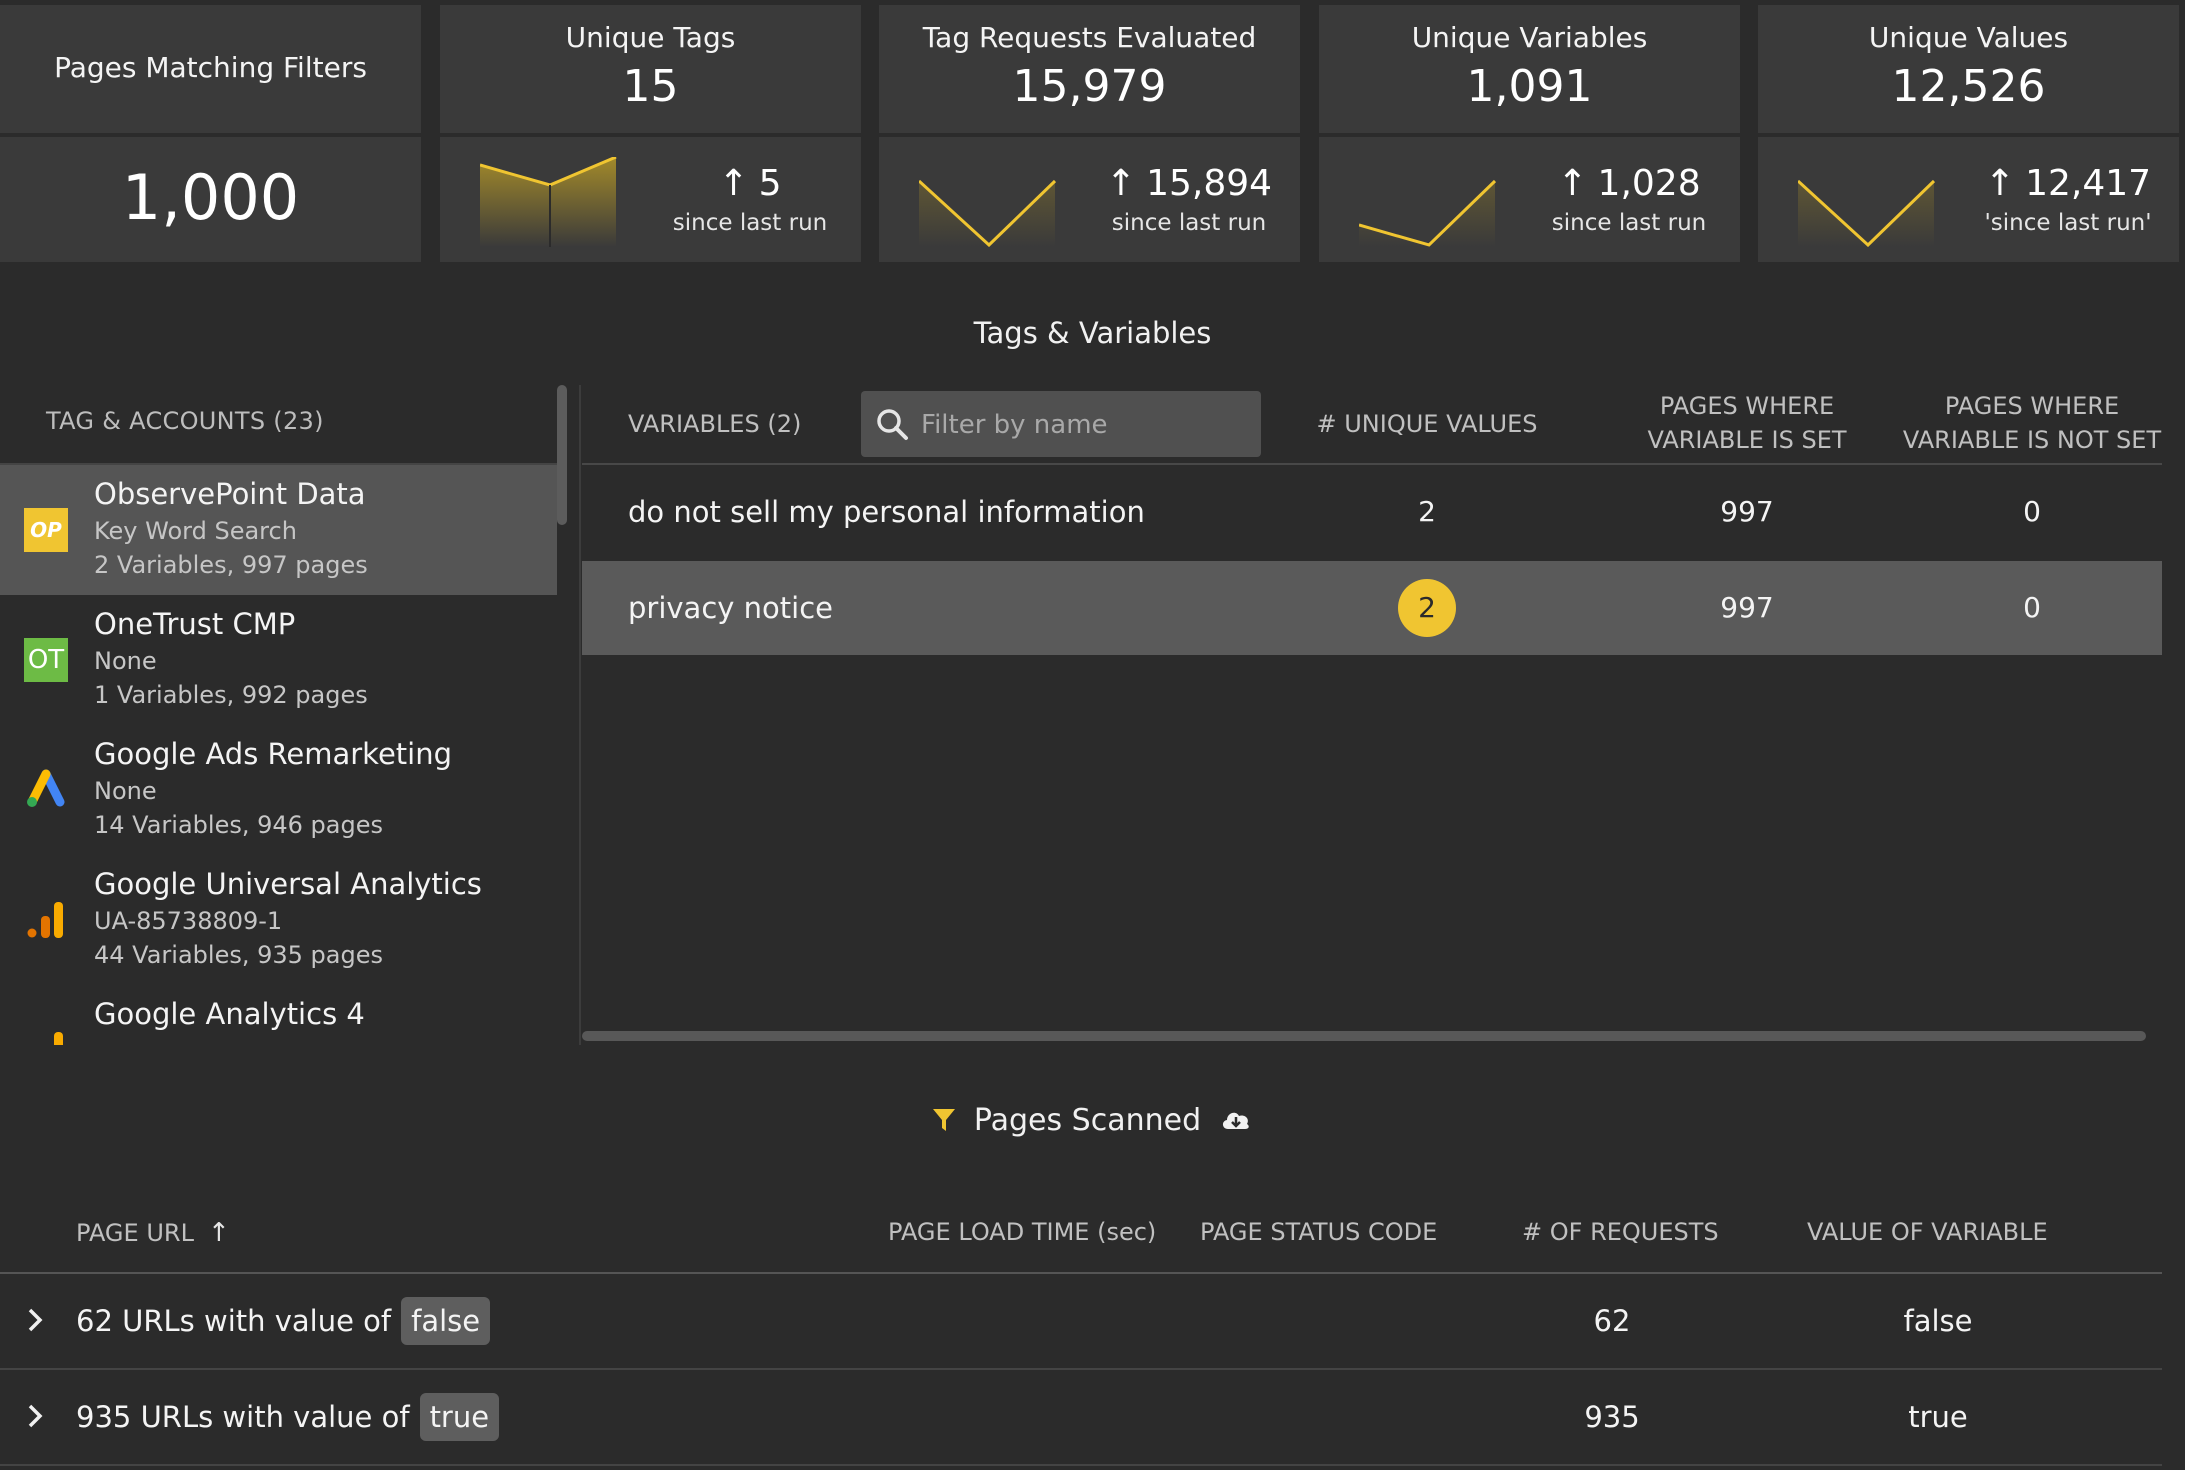 The image size is (2185, 1470). What do you see at coordinates (238, 825) in the screenshot?
I see `tag-stats: 14 Variables, 946 pages` at bounding box center [238, 825].